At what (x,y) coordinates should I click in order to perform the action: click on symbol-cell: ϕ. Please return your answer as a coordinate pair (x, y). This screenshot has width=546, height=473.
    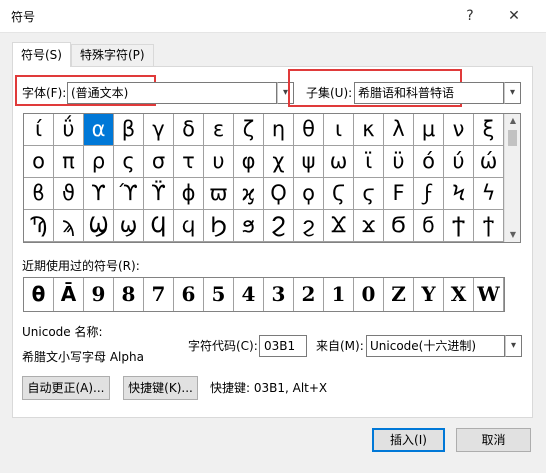
    Looking at the image, I should click on (189, 194).